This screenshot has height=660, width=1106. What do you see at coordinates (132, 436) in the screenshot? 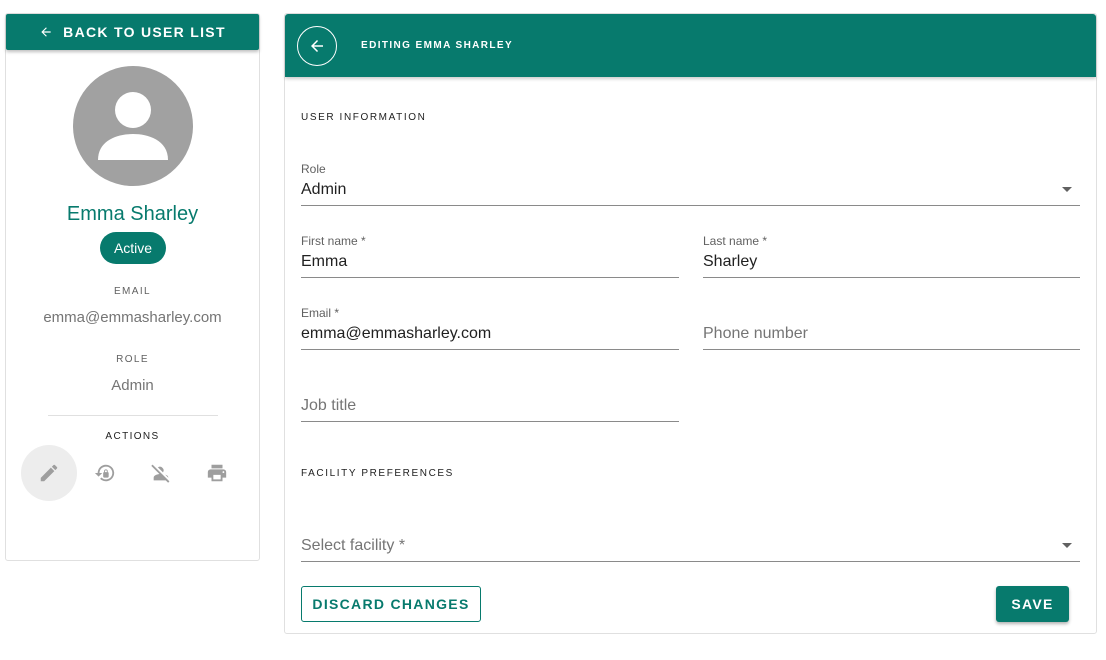
I see `actions-label: ACTIONS` at bounding box center [132, 436].